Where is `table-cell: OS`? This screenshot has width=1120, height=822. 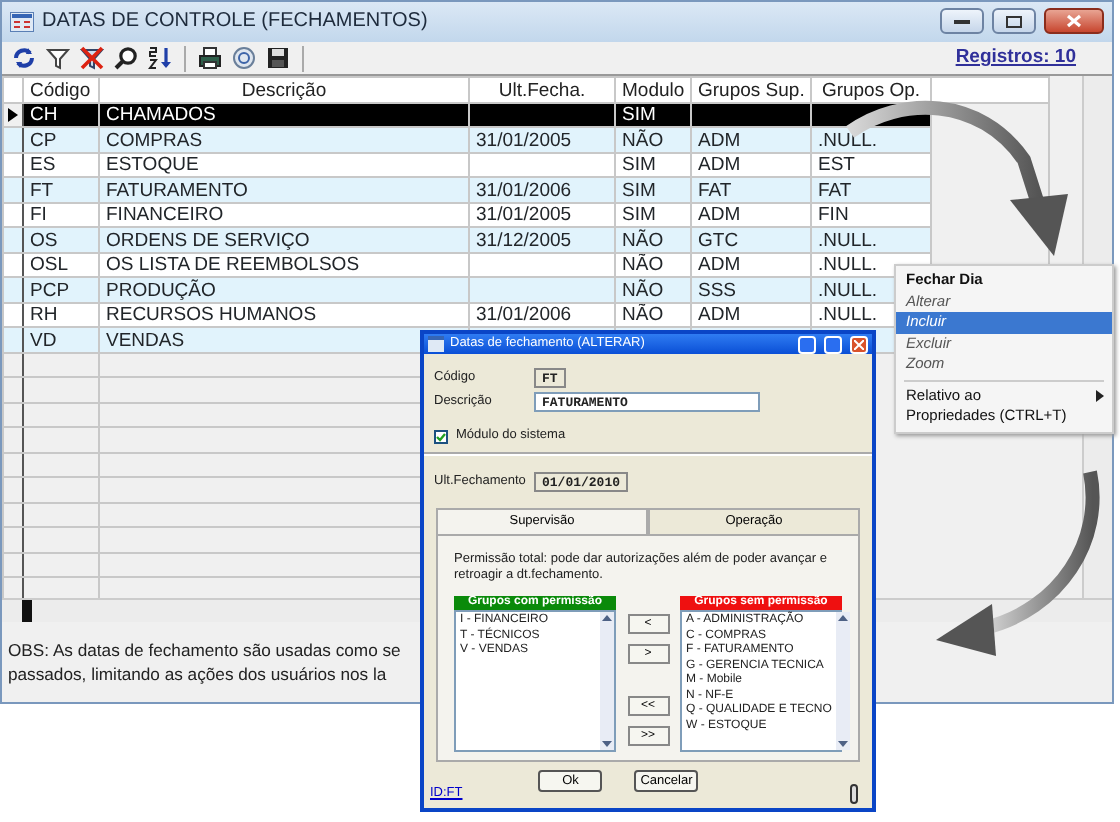 table-cell: OS is located at coordinates (44, 240).